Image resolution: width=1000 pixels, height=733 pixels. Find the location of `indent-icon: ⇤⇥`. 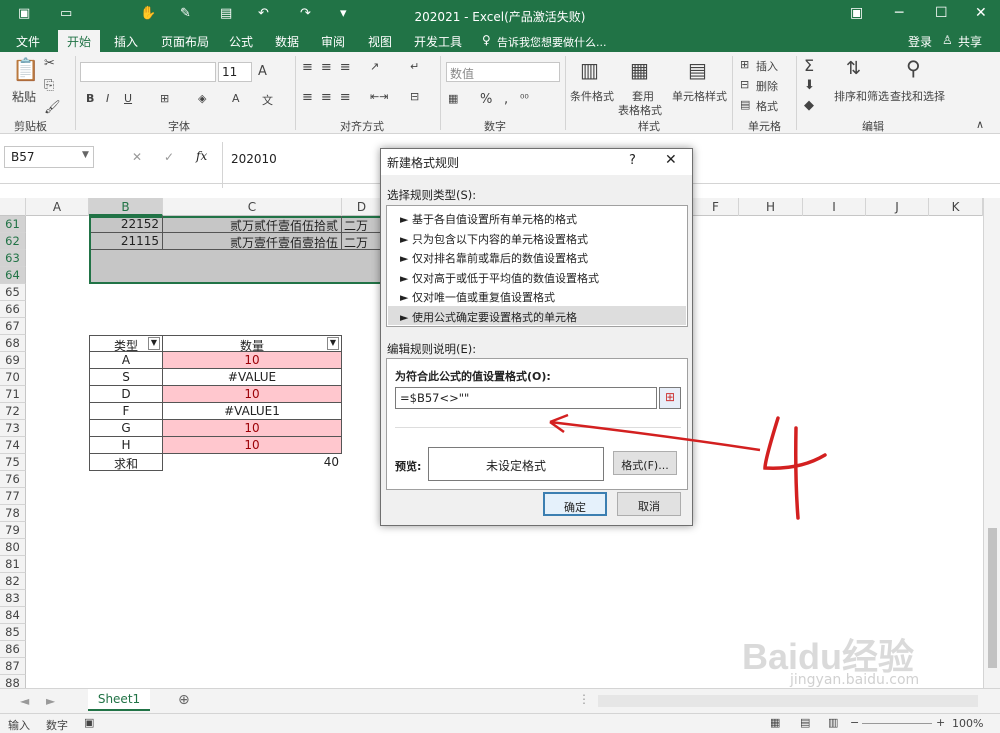

indent-icon: ⇤⇥ is located at coordinates (379, 96).